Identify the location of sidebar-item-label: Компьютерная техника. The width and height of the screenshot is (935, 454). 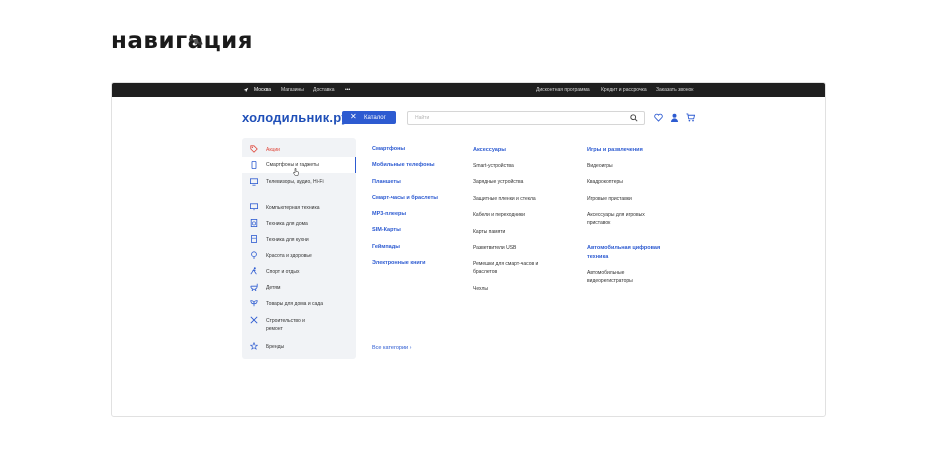
(293, 208).